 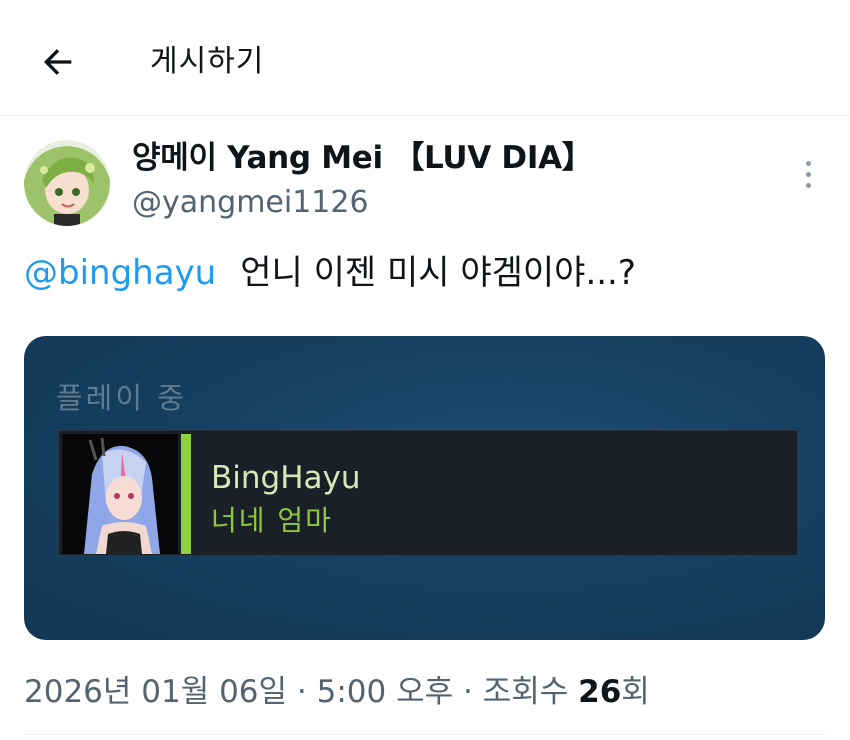 I want to click on tweet-time: 5:00 오후, so click(x=385, y=692).